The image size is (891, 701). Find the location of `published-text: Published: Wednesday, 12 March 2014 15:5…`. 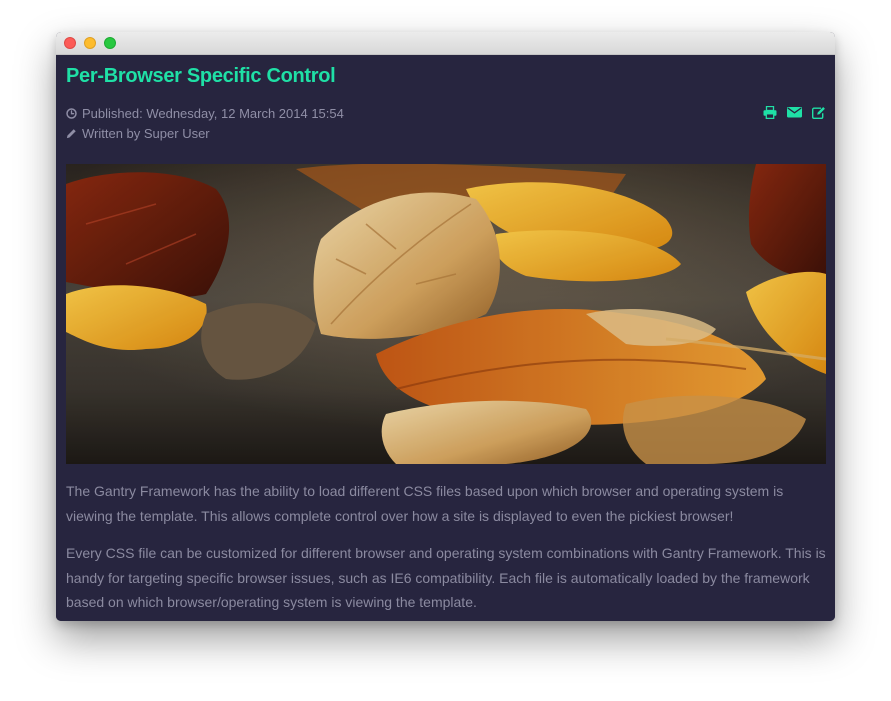

published-text: Published: Wednesday, 12 March 2014 15:5… is located at coordinates (213, 113).